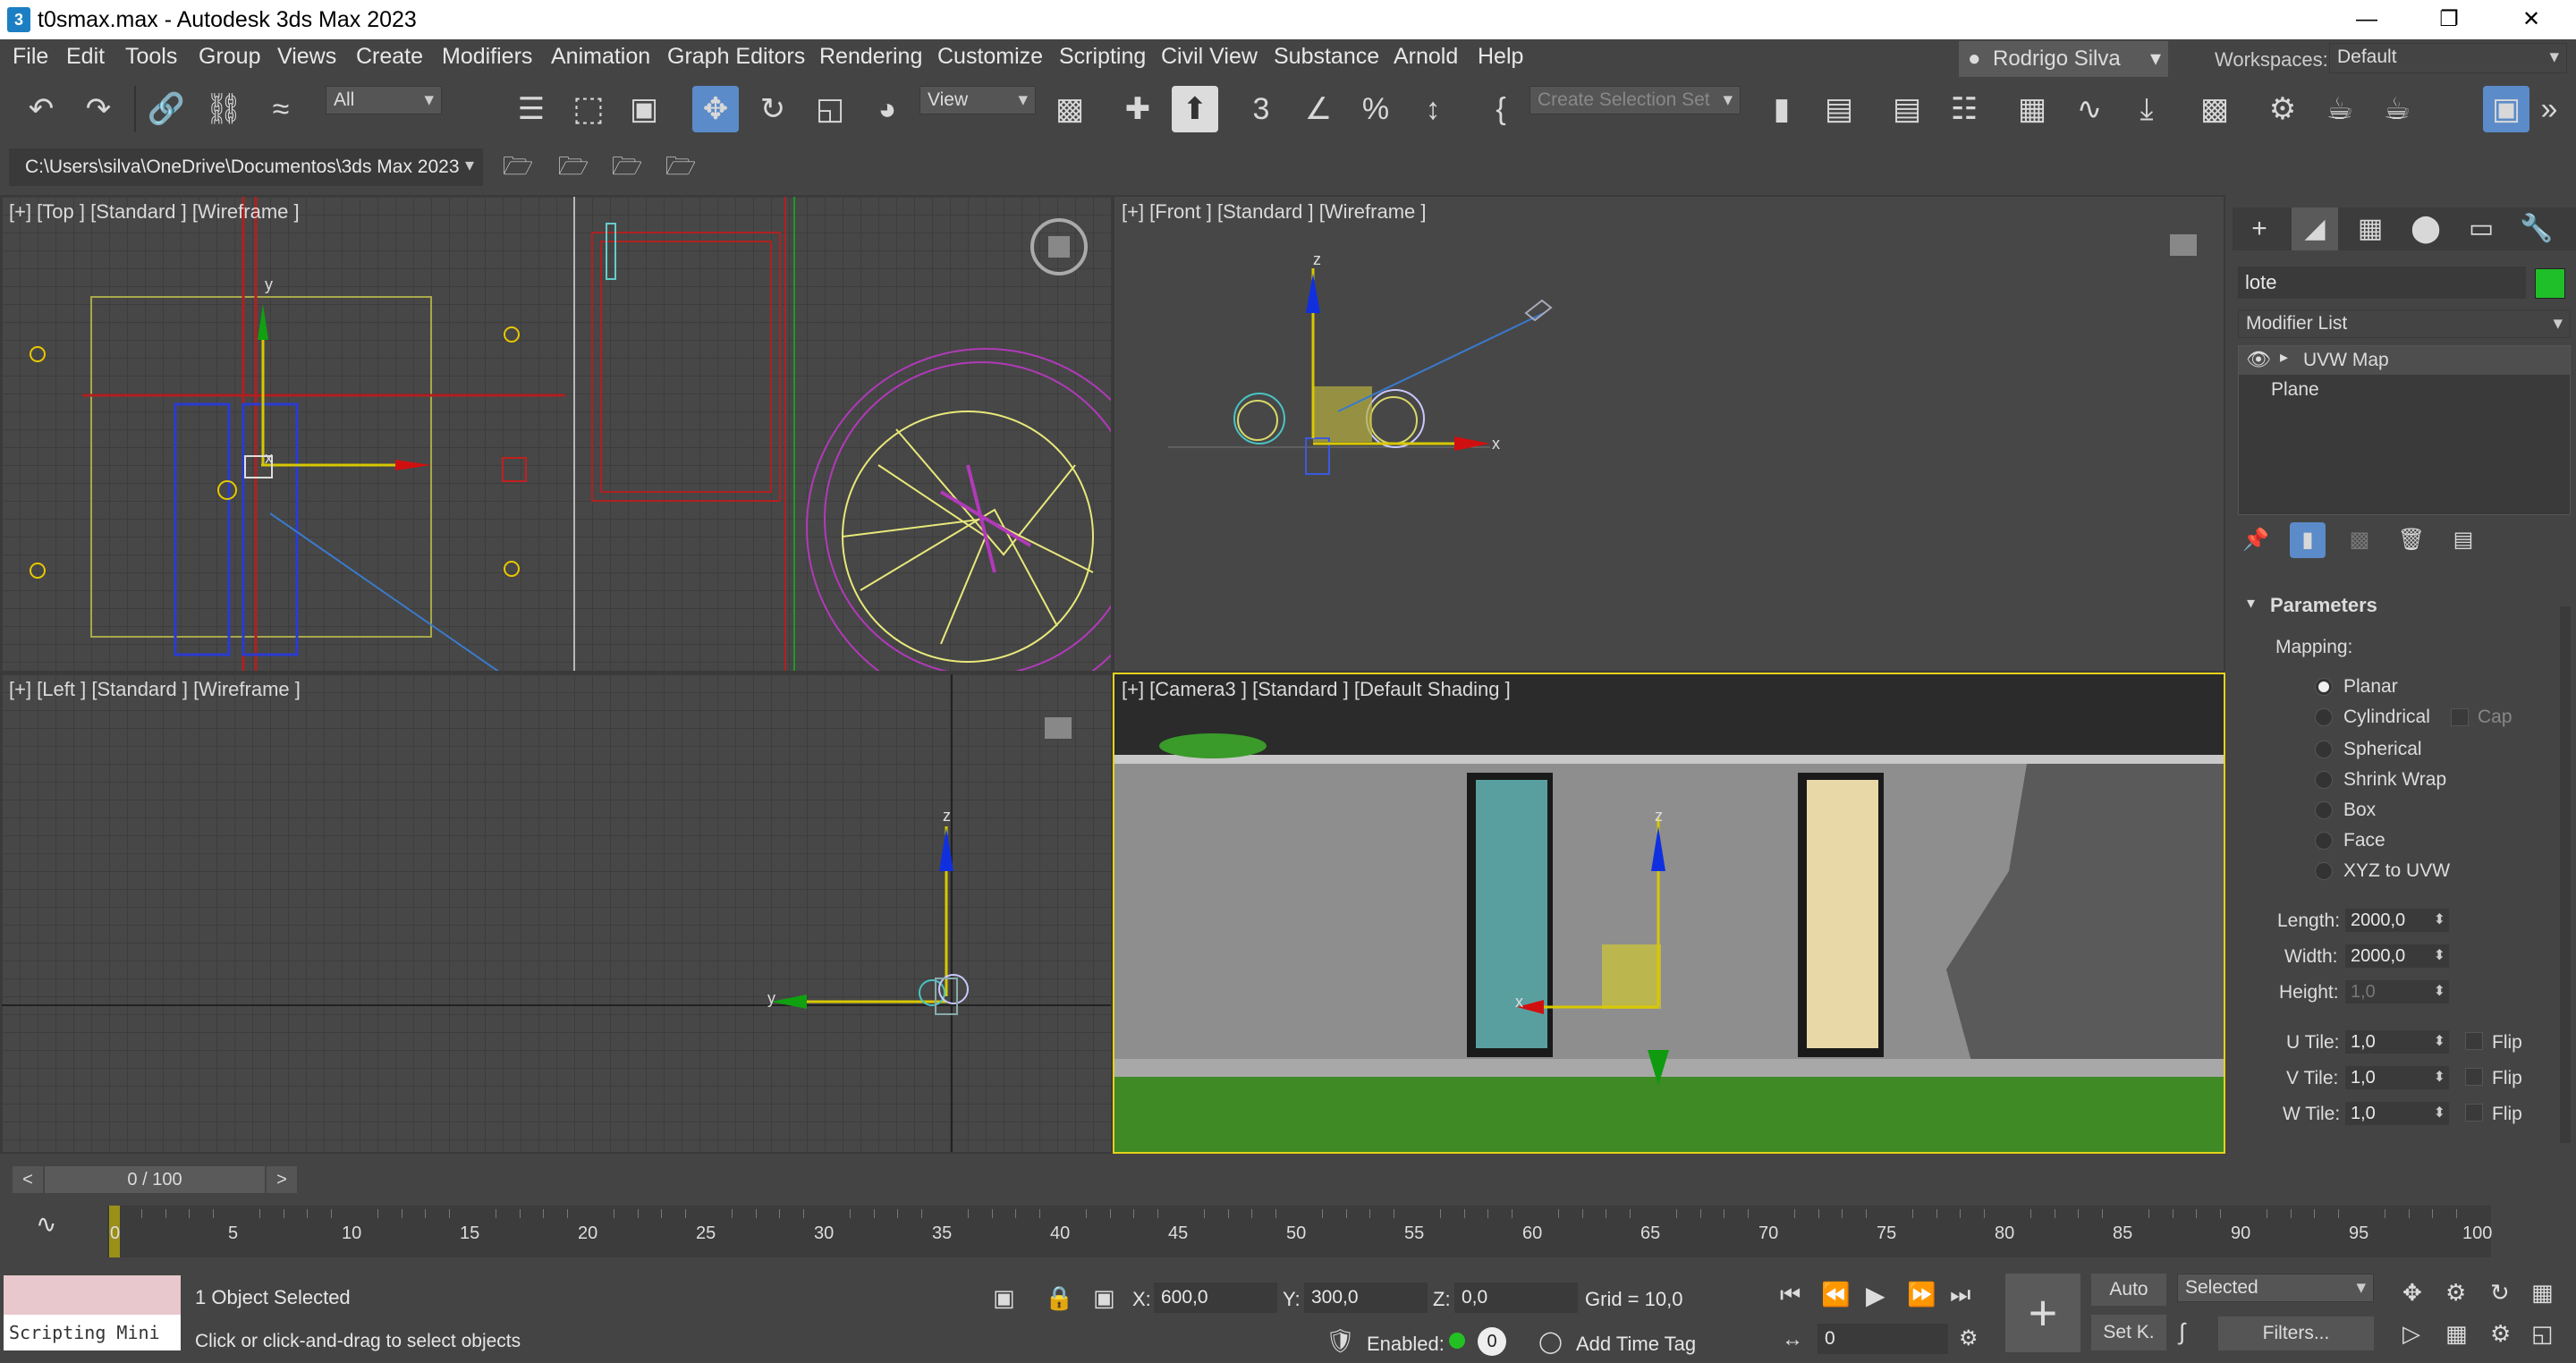  Describe the element at coordinates (2128, 1333) in the screenshot. I see `set-key-mode-button: Set K.` at that location.